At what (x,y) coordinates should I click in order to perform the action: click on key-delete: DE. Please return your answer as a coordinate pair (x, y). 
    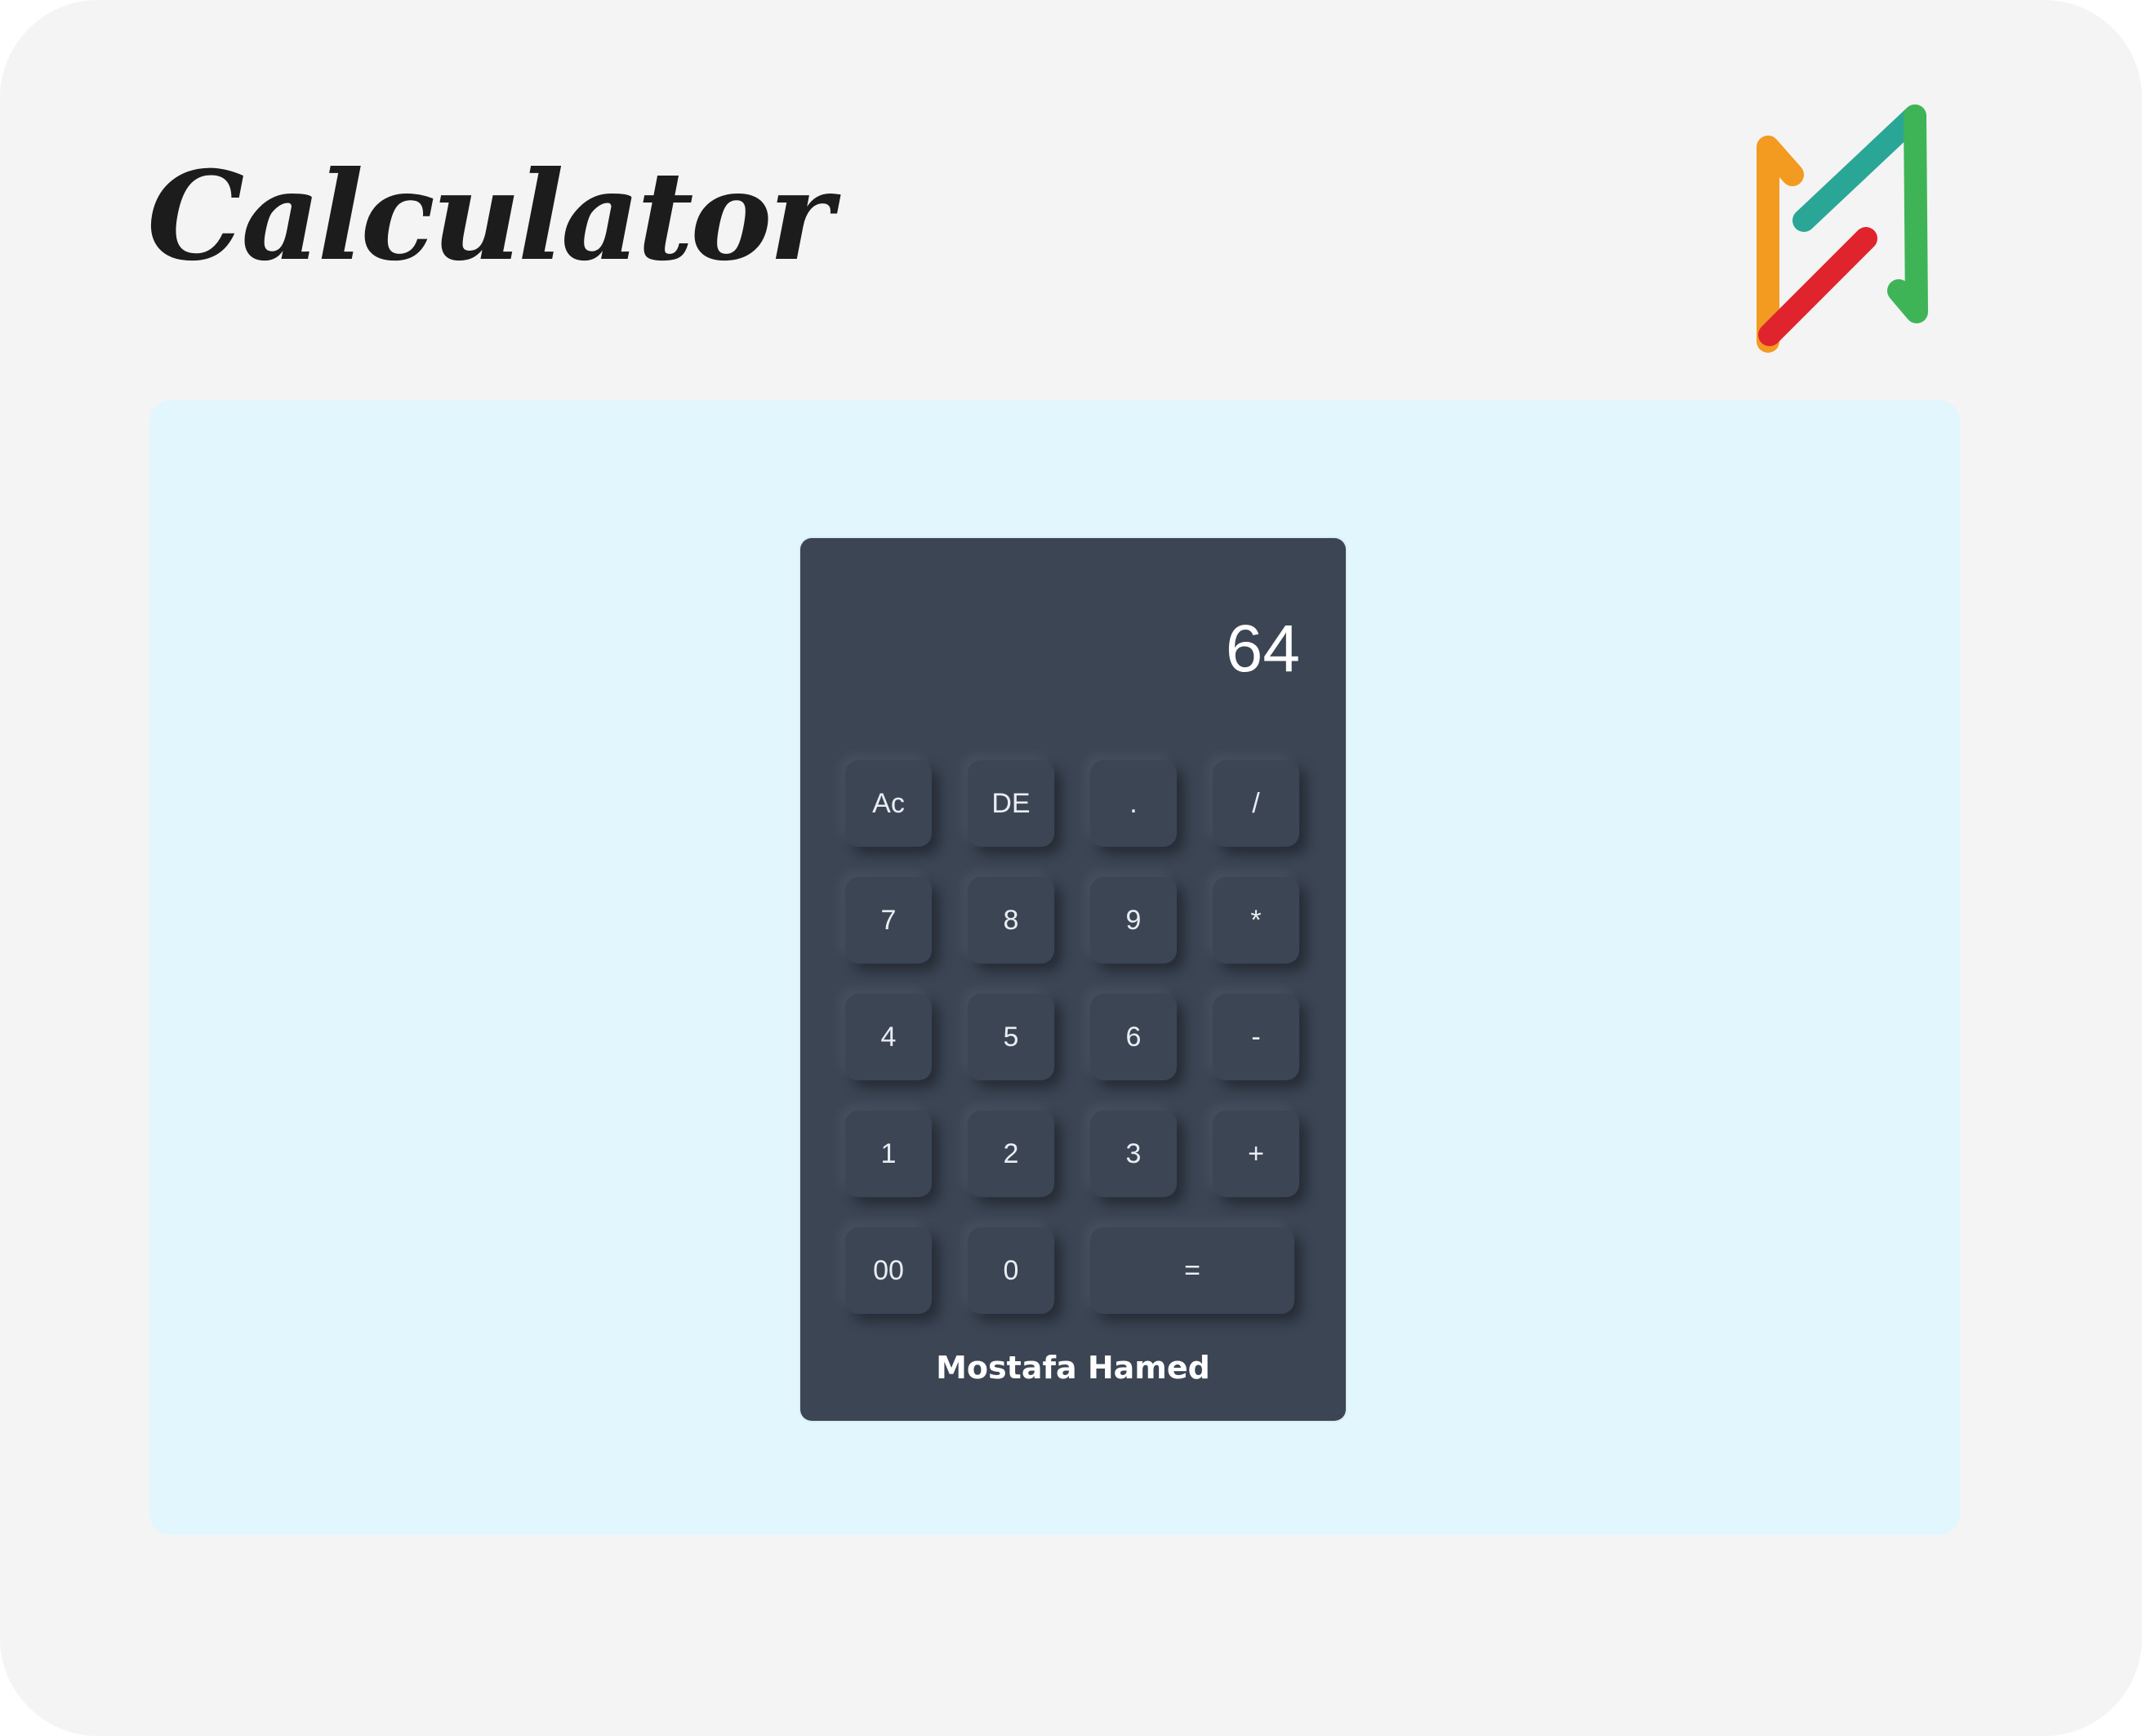
    Looking at the image, I should click on (1011, 804).